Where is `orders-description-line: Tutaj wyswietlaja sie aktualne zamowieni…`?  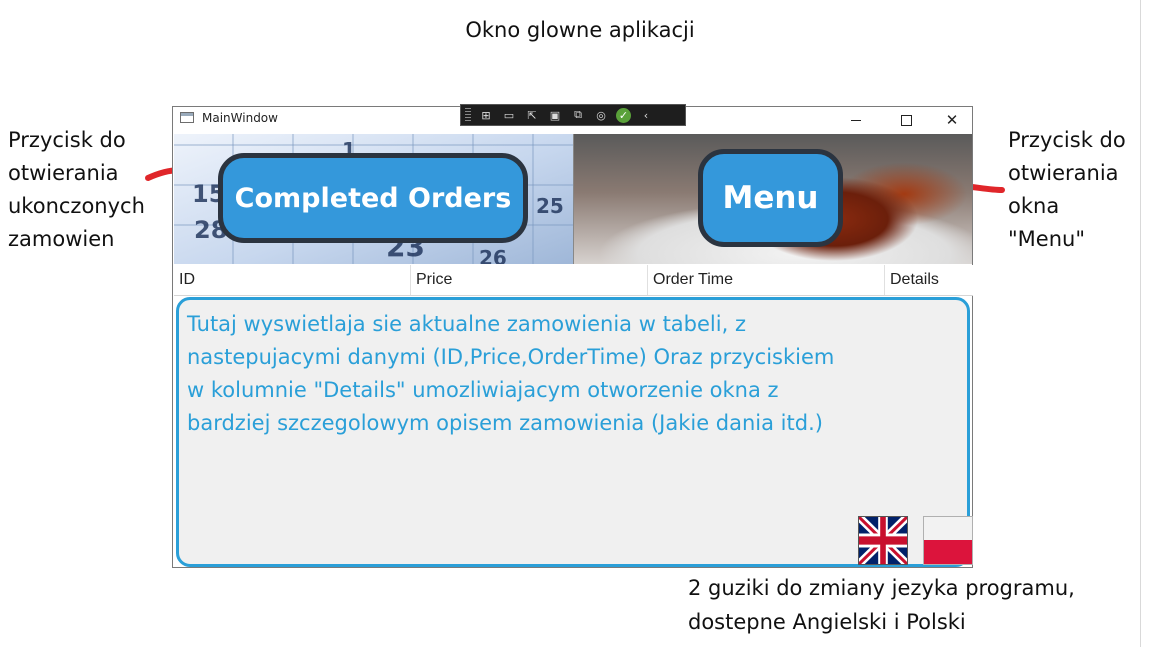 orders-description-line: Tutaj wyswietlaja sie aktualne zamowieni… is located at coordinates (466, 324).